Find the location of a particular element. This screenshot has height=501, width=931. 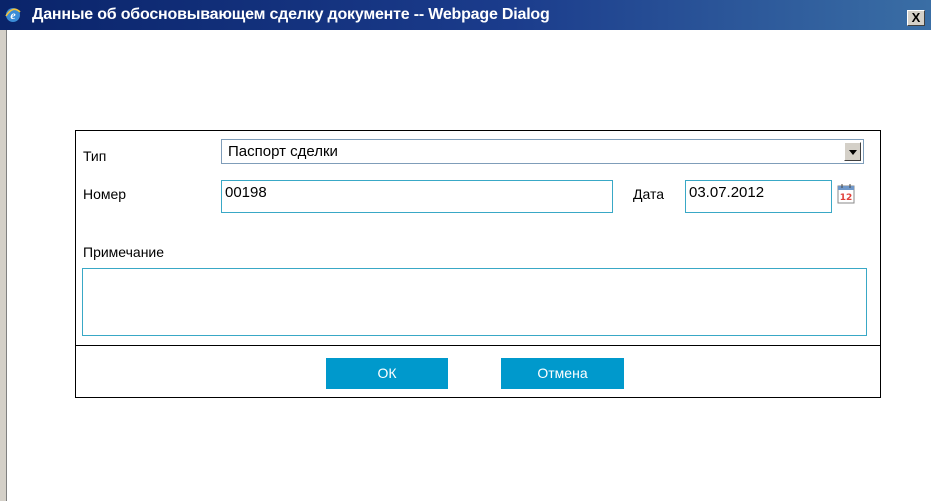

type-select: Паспорт сделки is located at coordinates (542, 151).